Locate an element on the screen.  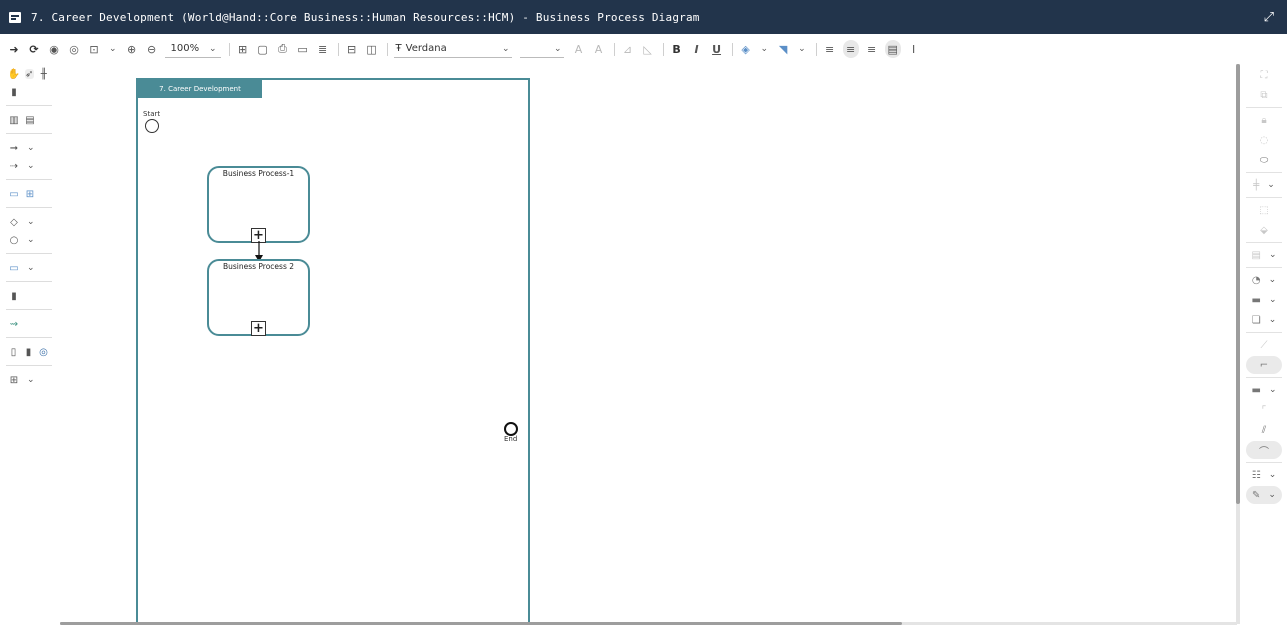
document-icon: ▯ is located at coordinates (13, 352).